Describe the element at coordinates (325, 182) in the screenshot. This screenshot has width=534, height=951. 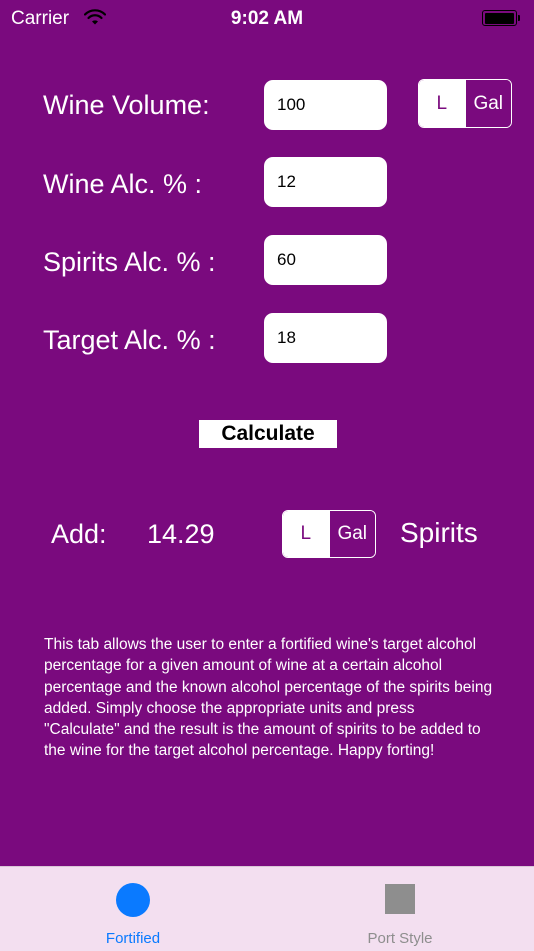
I see `wine-alc-input: 12` at that location.